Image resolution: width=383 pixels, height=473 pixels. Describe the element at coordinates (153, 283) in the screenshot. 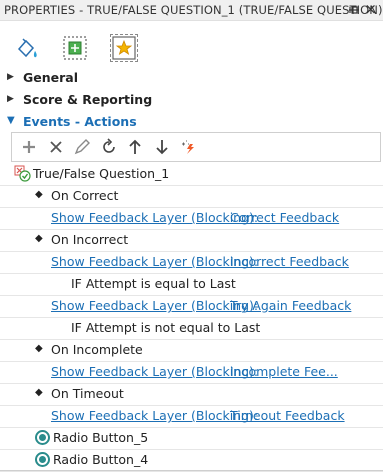

I see `condition-label: IF Attempt is equal to Last` at that location.